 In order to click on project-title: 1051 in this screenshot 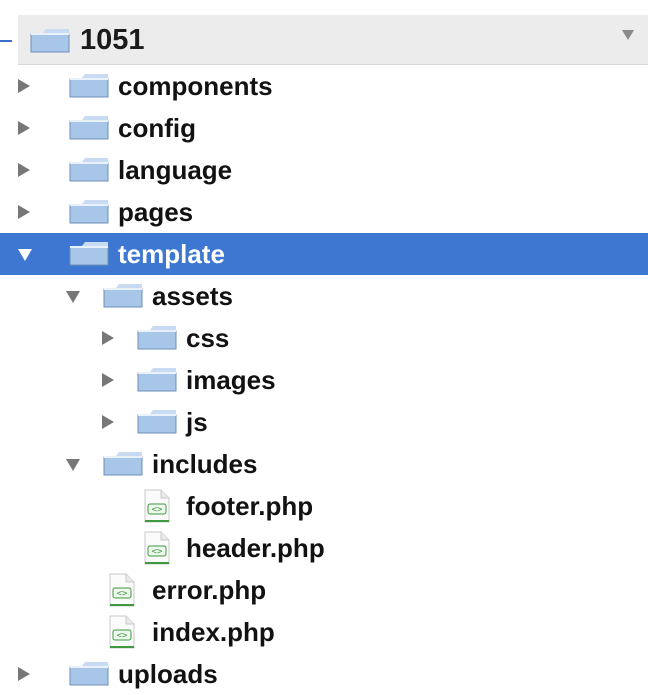, I will do `click(112, 40)`.